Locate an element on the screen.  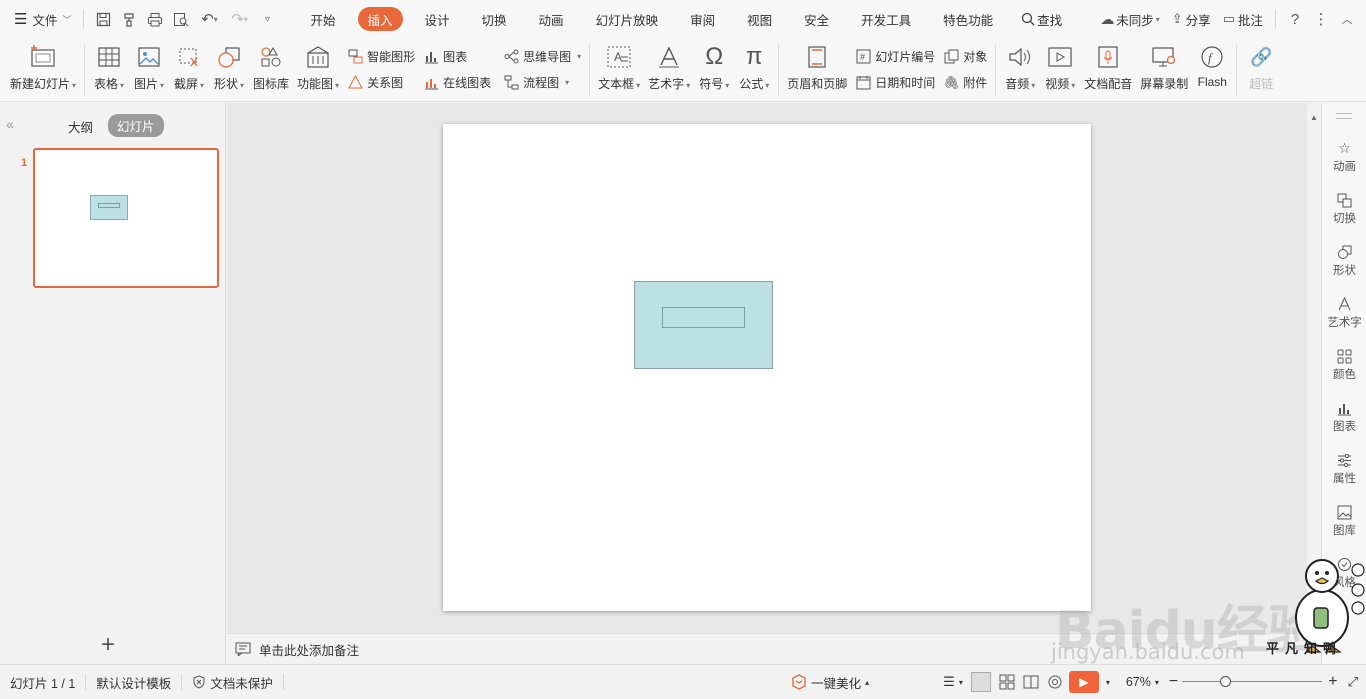
collapse-ribbon-icon: ︿ is located at coordinates (1347, 19).